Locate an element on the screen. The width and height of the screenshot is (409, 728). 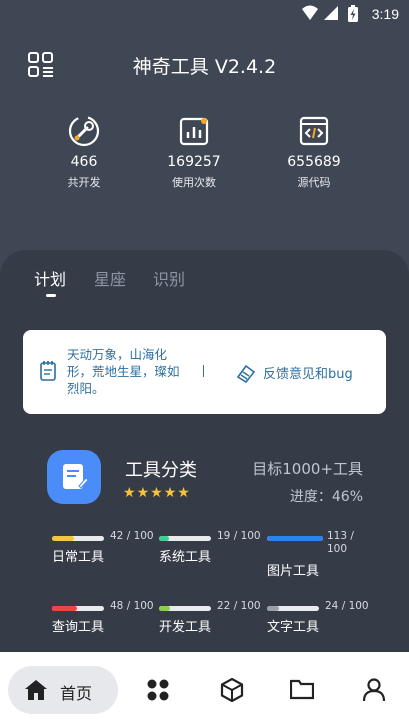
tab-plan: 计划 is located at coordinates (50, 278).